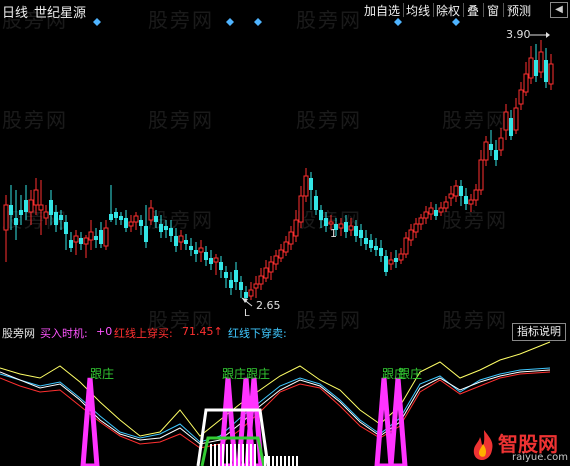 The image size is (570, 466). What do you see at coordinates (483, 445) in the screenshot?
I see `flame-icon` at bounding box center [483, 445].